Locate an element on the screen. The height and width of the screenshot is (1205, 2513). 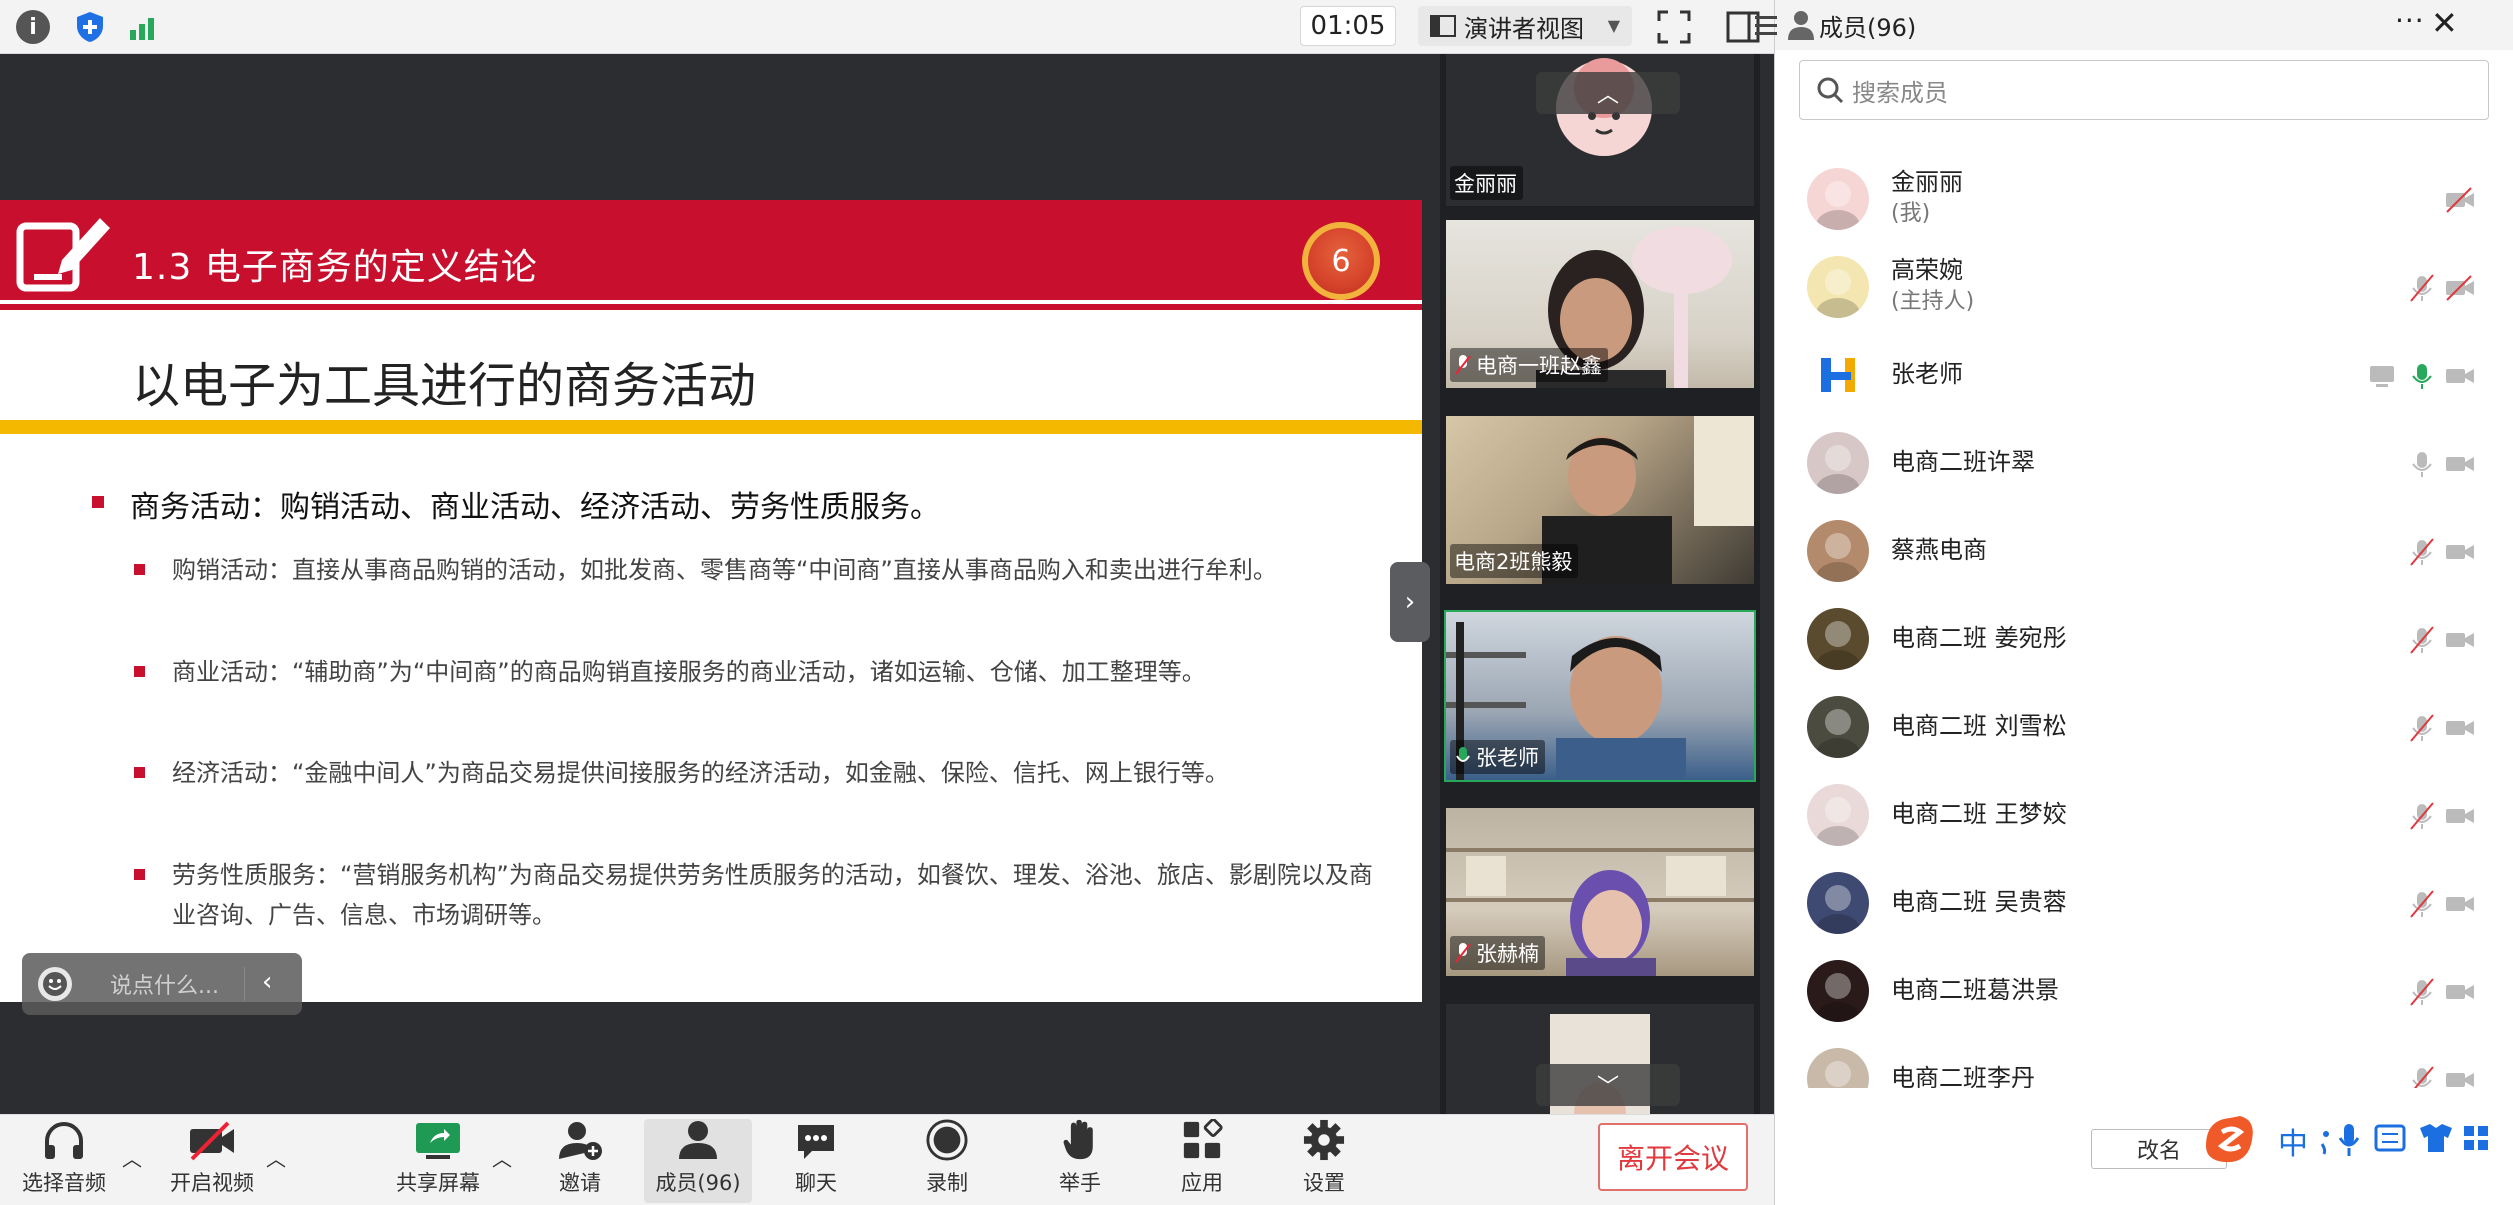
security-shield-icon is located at coordinates (90, 27).